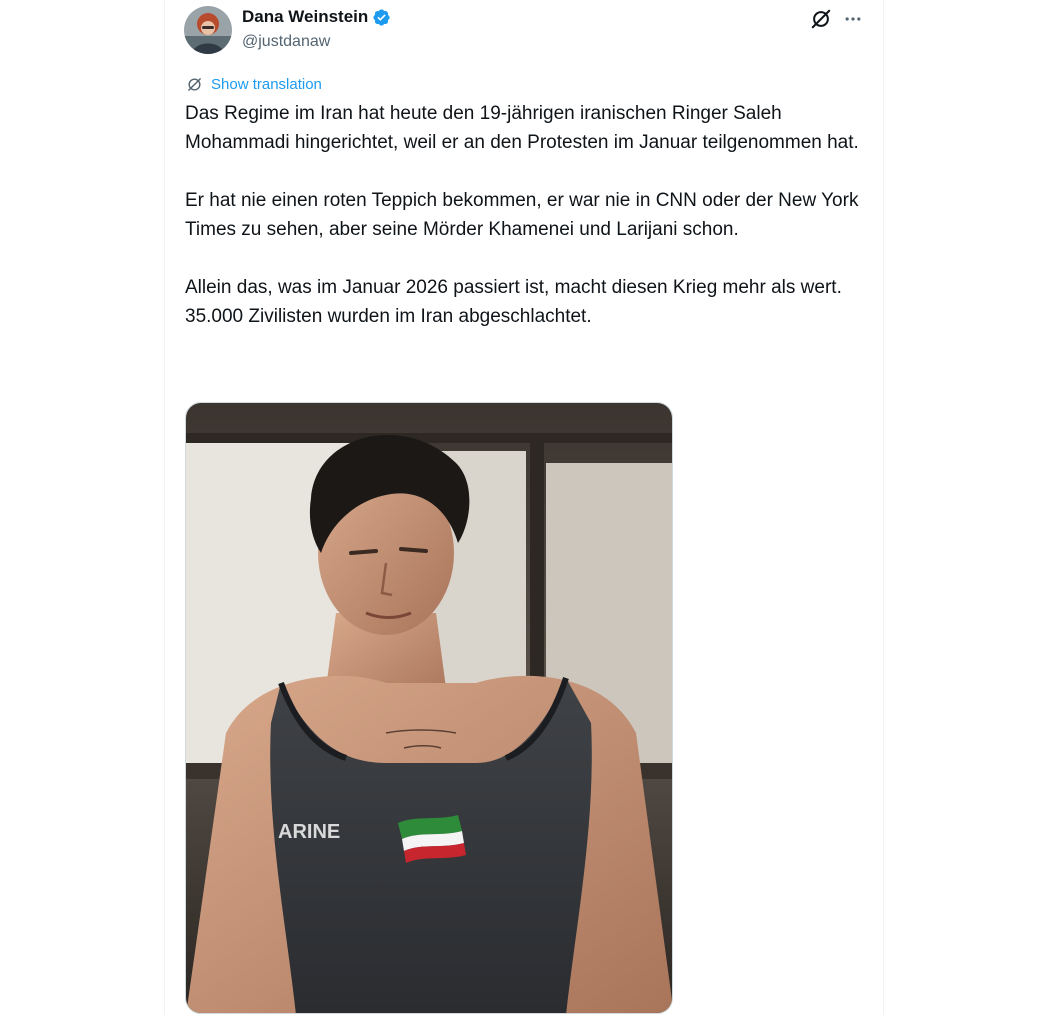  Describe the element at coordinates (286, 42) in the screenshot. I see `author-handle: @justdanaw` at that location.